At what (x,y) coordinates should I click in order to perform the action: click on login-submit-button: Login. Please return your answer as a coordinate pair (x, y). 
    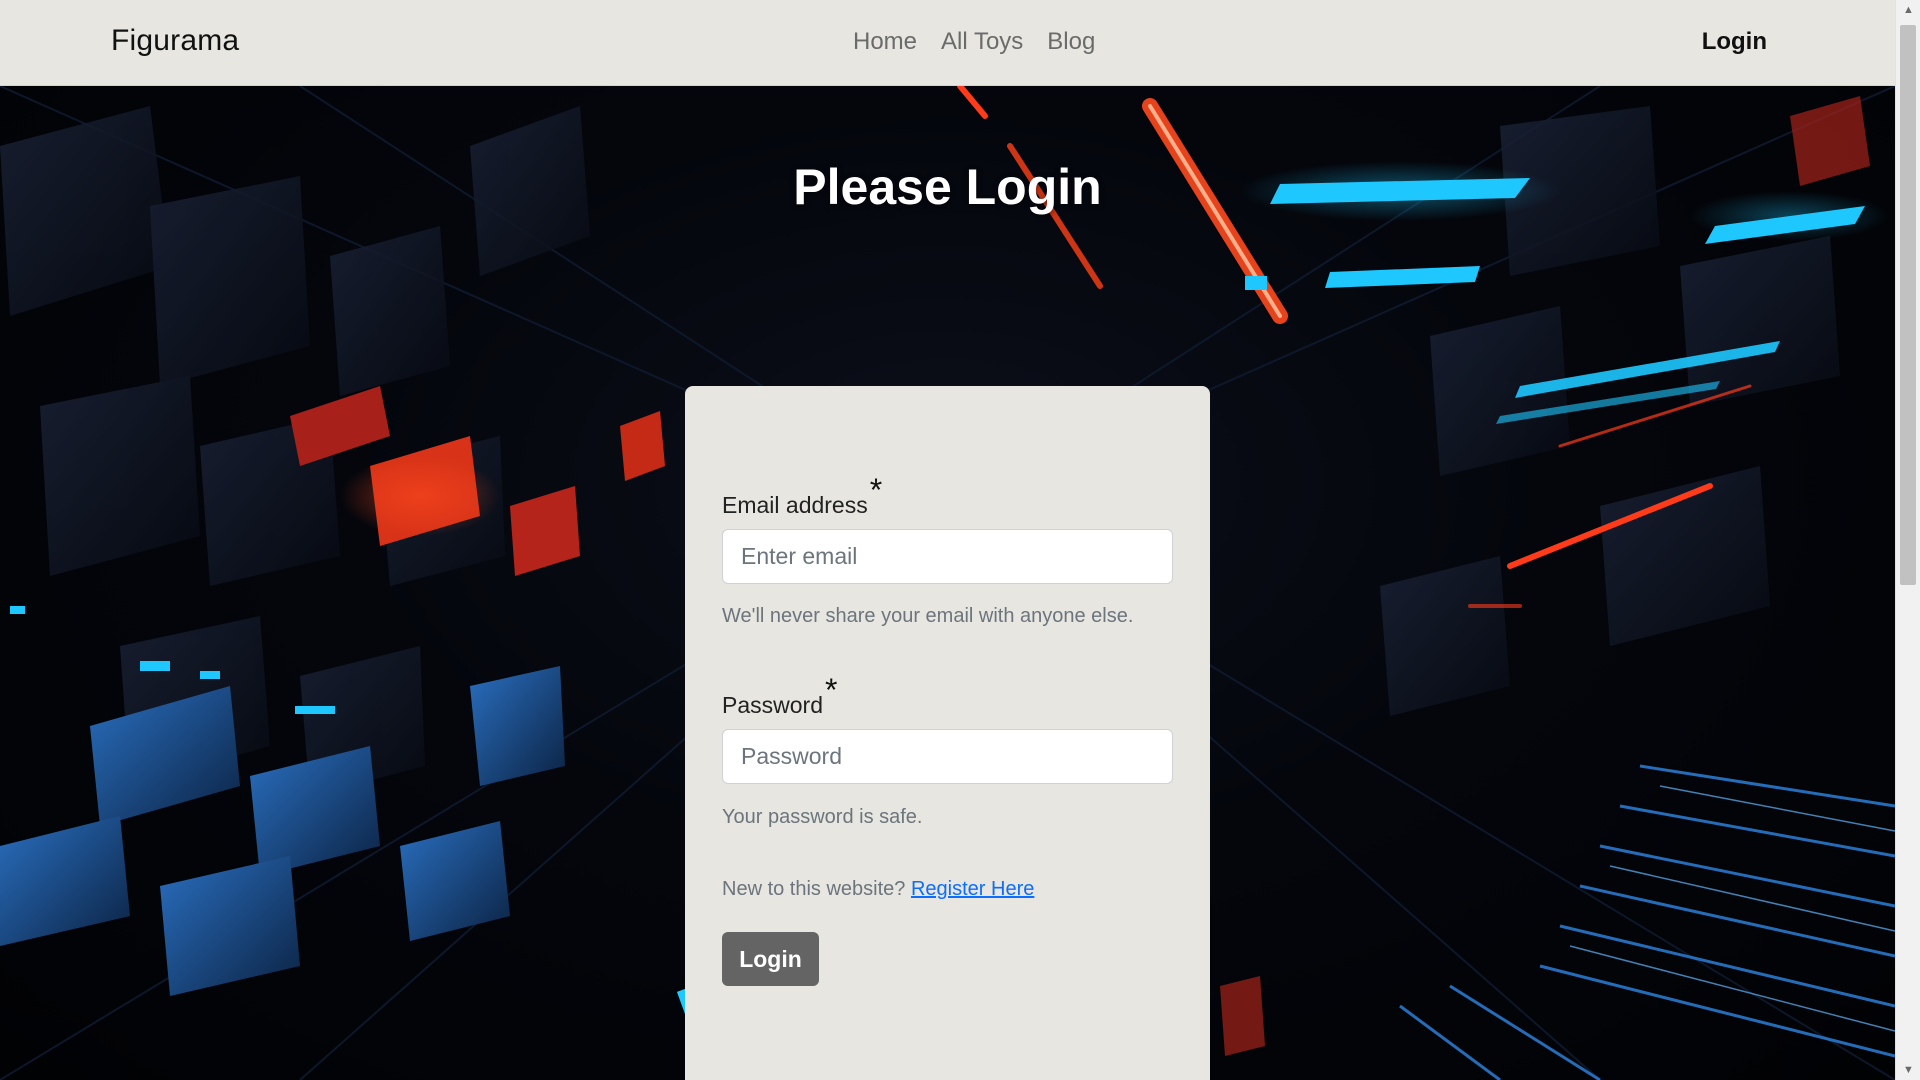
    Looking at the image, I should click on (770, 959).